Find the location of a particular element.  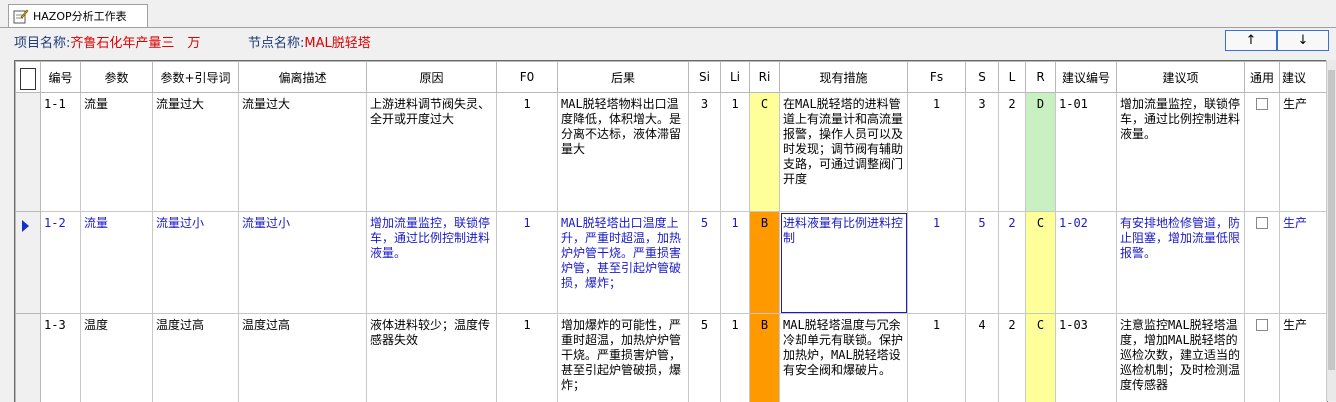

cell-recommendation: 有安排地检修管道，防止阻塞，增加流量低限报警。 is located at coordinates (1181, 263).